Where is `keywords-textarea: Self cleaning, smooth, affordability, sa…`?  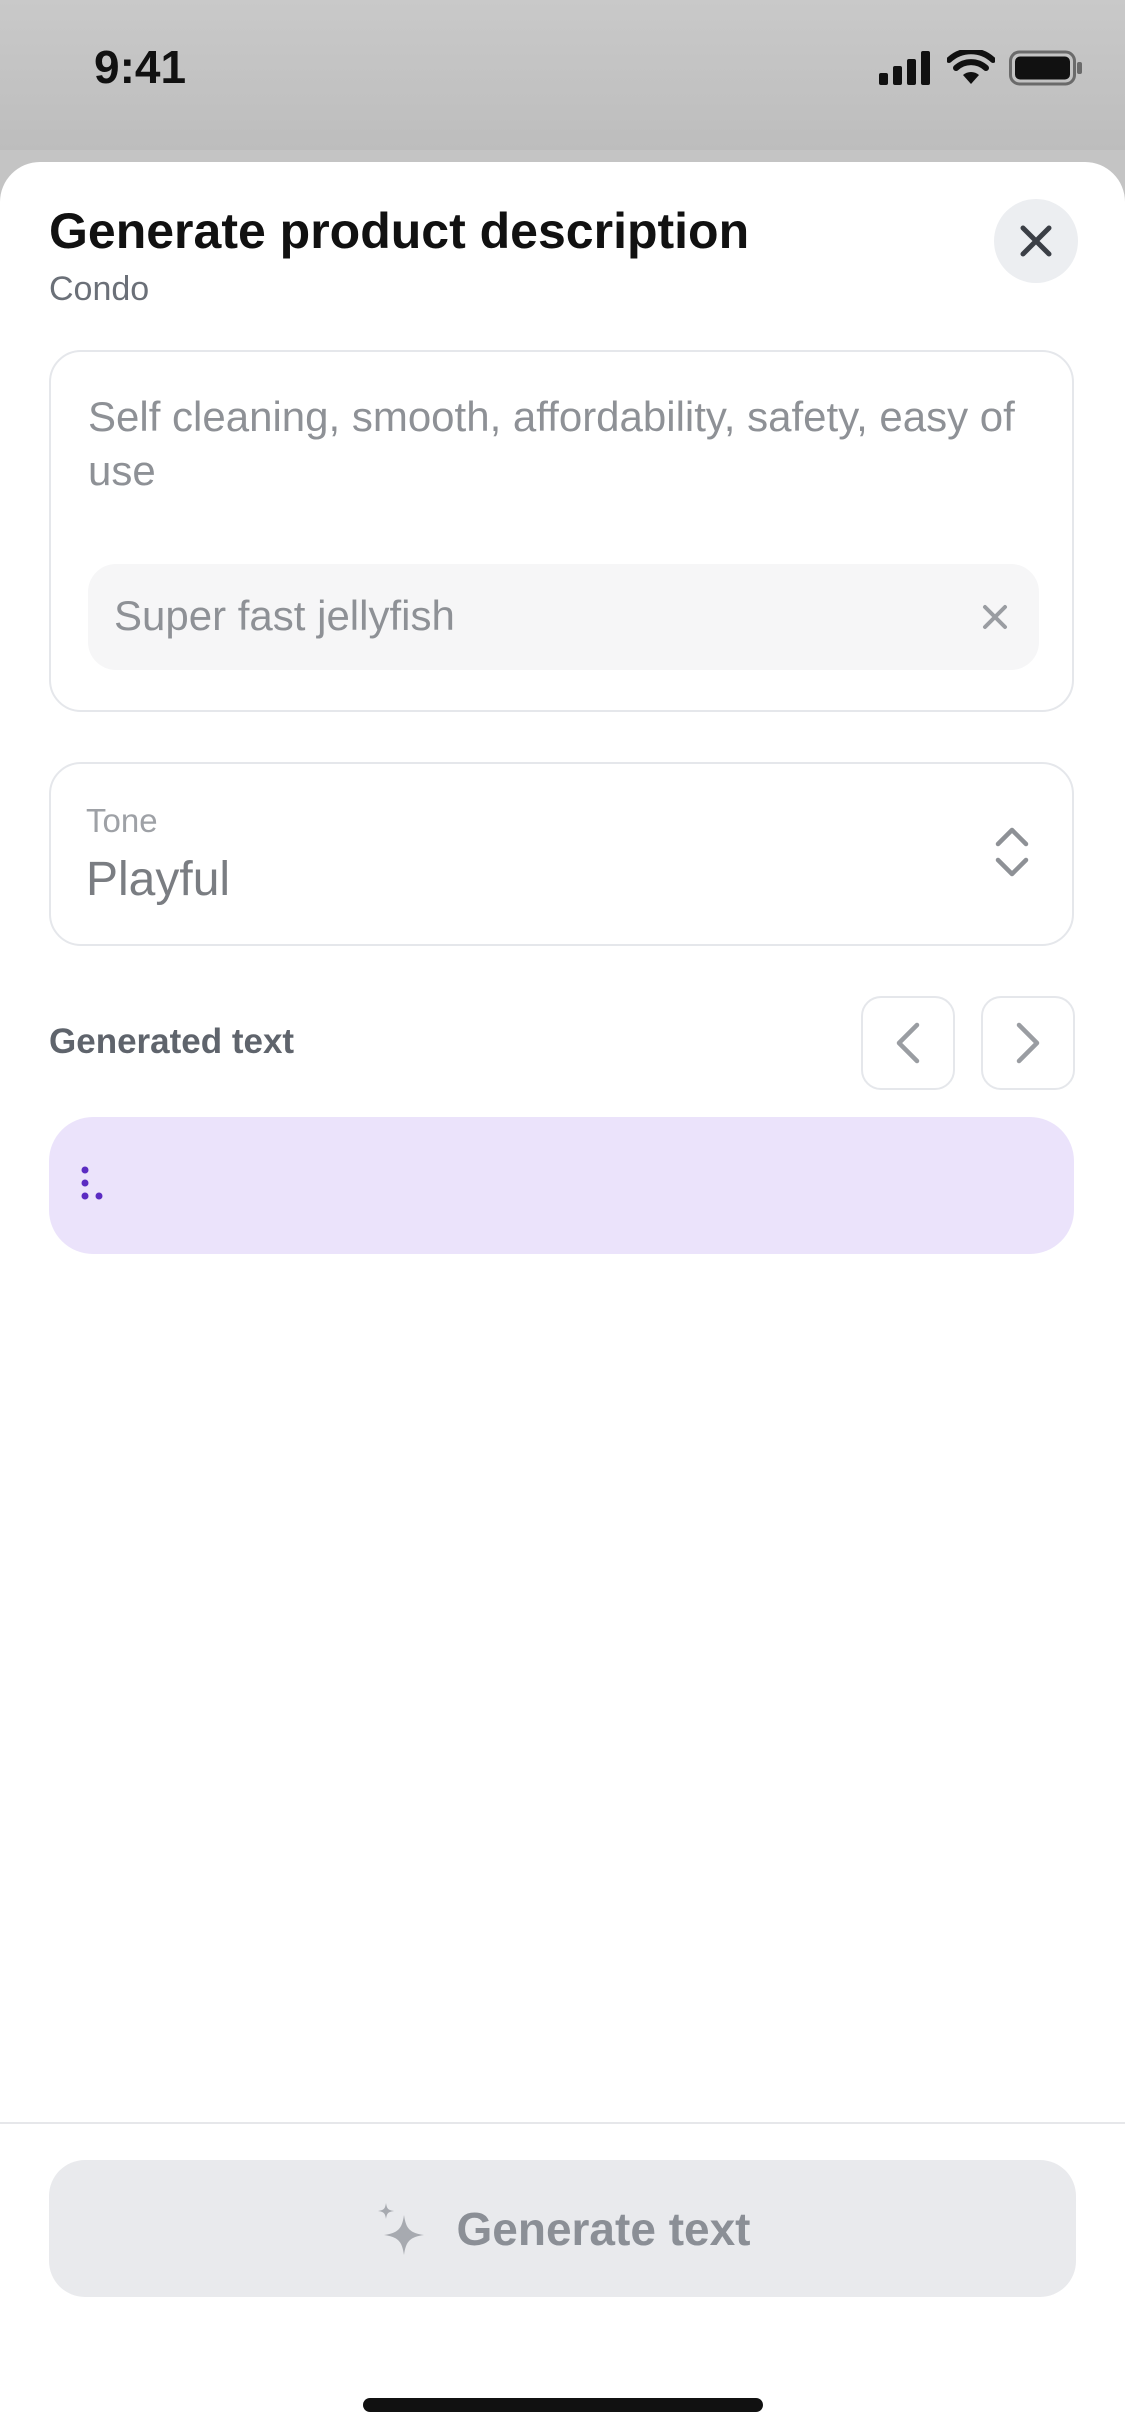
keywords-textarea: Self cleaning, smooth, affordability, sa… is located at coordinates (568, 444).